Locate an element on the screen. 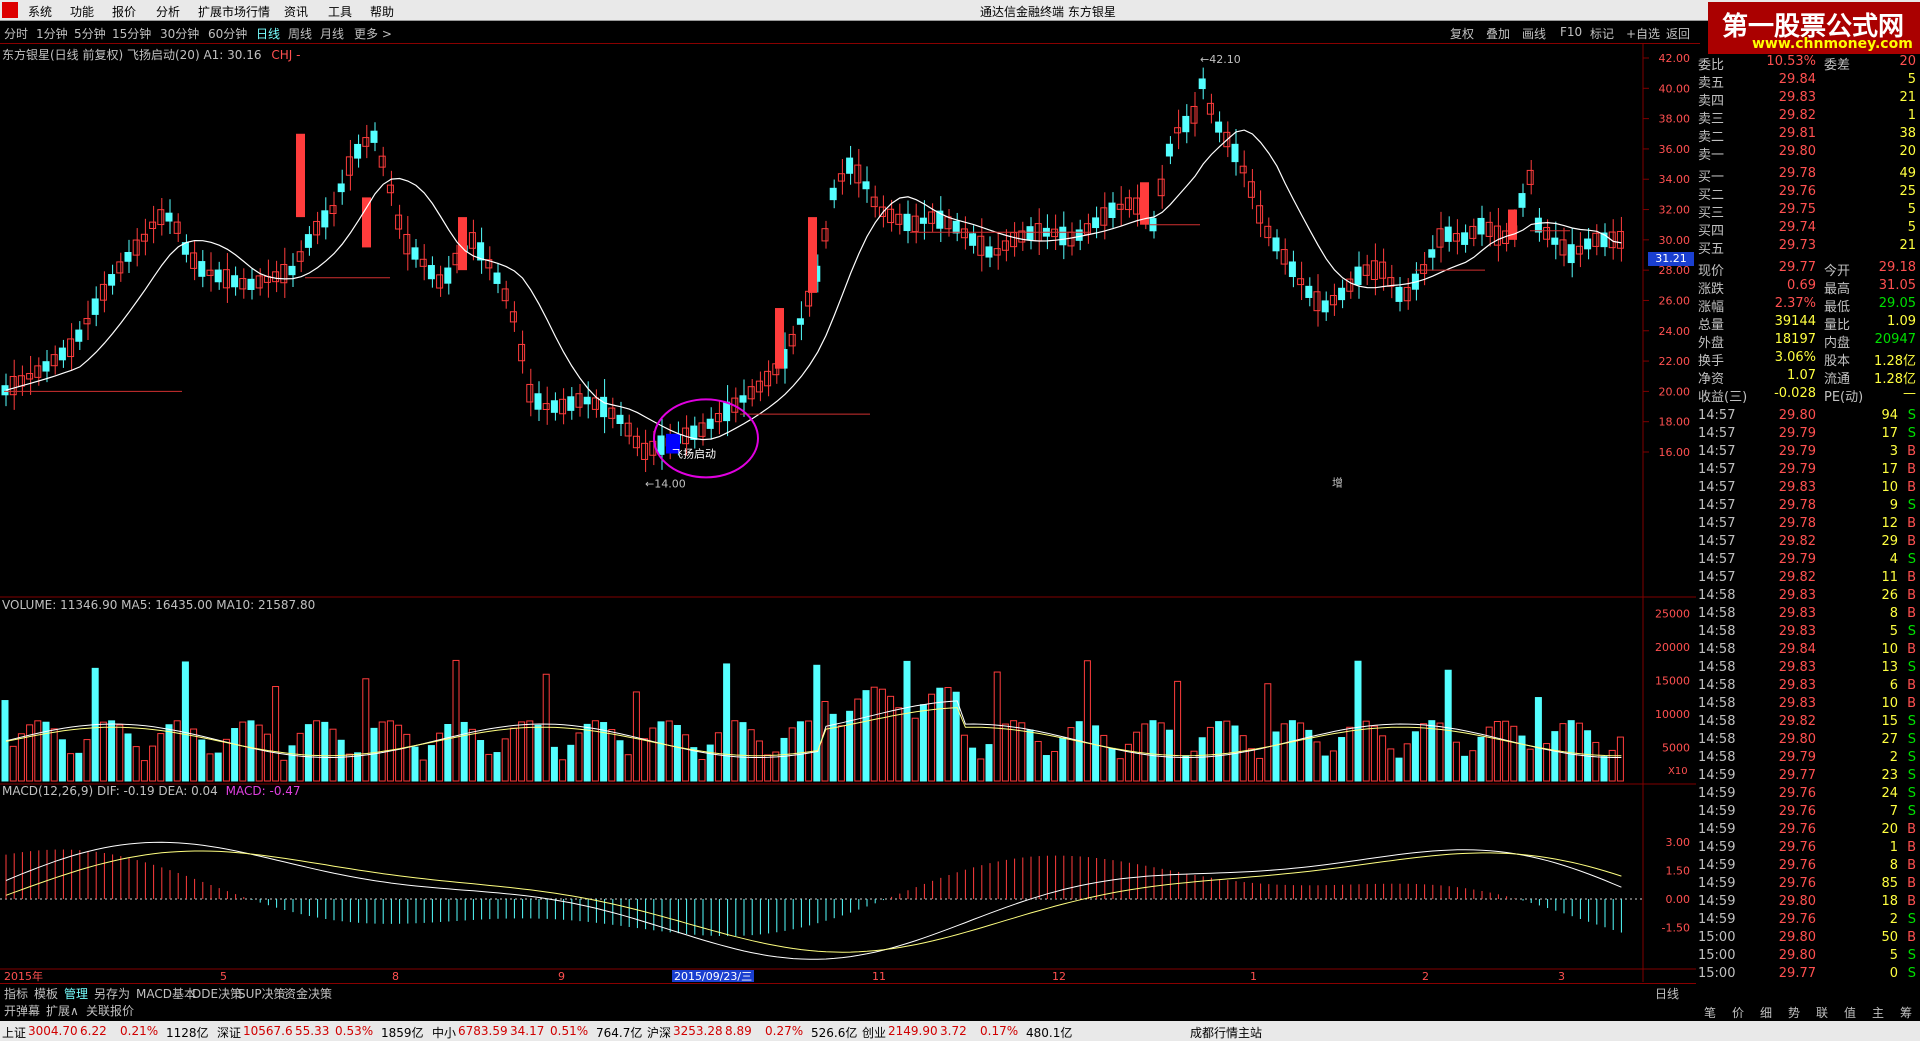 This screenshot has width=1920, height=1041. period-tab-daily: 日线 is located at coordinates (268, 33).